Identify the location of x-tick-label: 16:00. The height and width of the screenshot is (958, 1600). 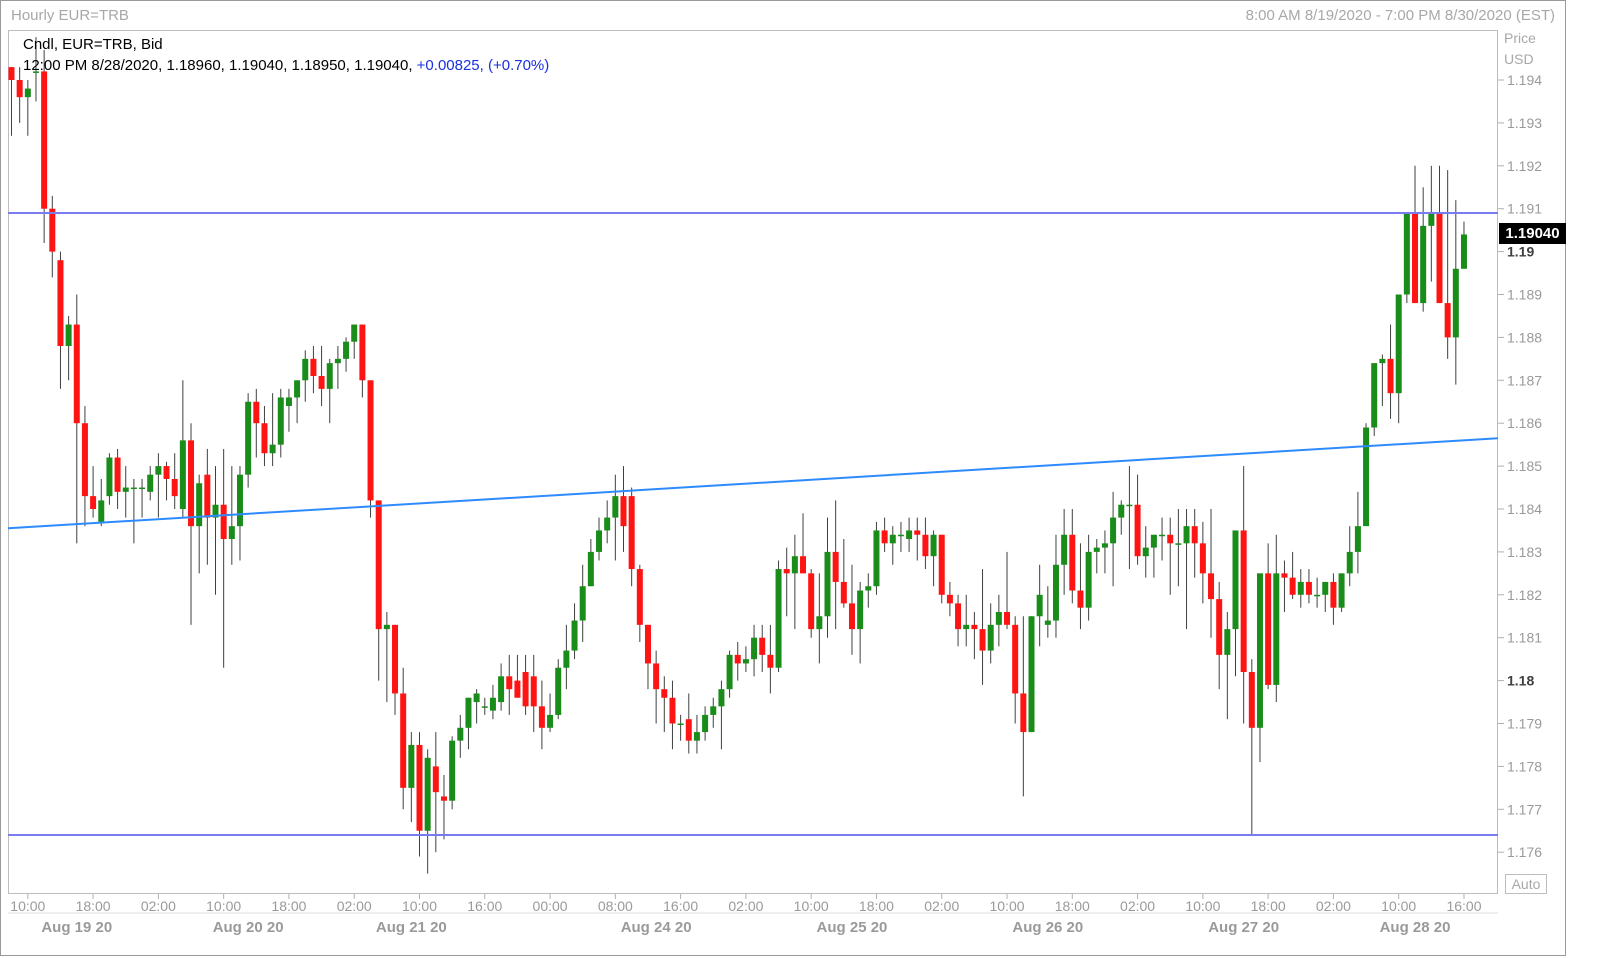
(680, 906).